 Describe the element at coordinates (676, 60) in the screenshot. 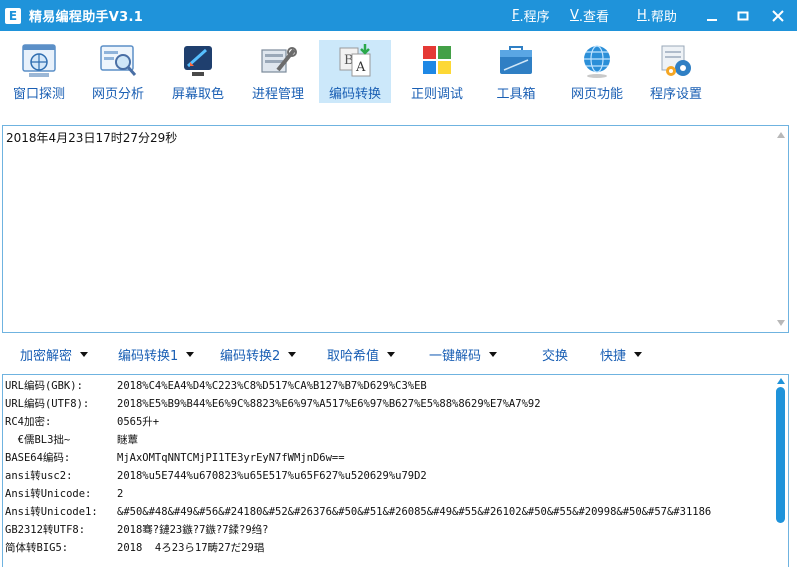

I see `settings-icon` at that location.